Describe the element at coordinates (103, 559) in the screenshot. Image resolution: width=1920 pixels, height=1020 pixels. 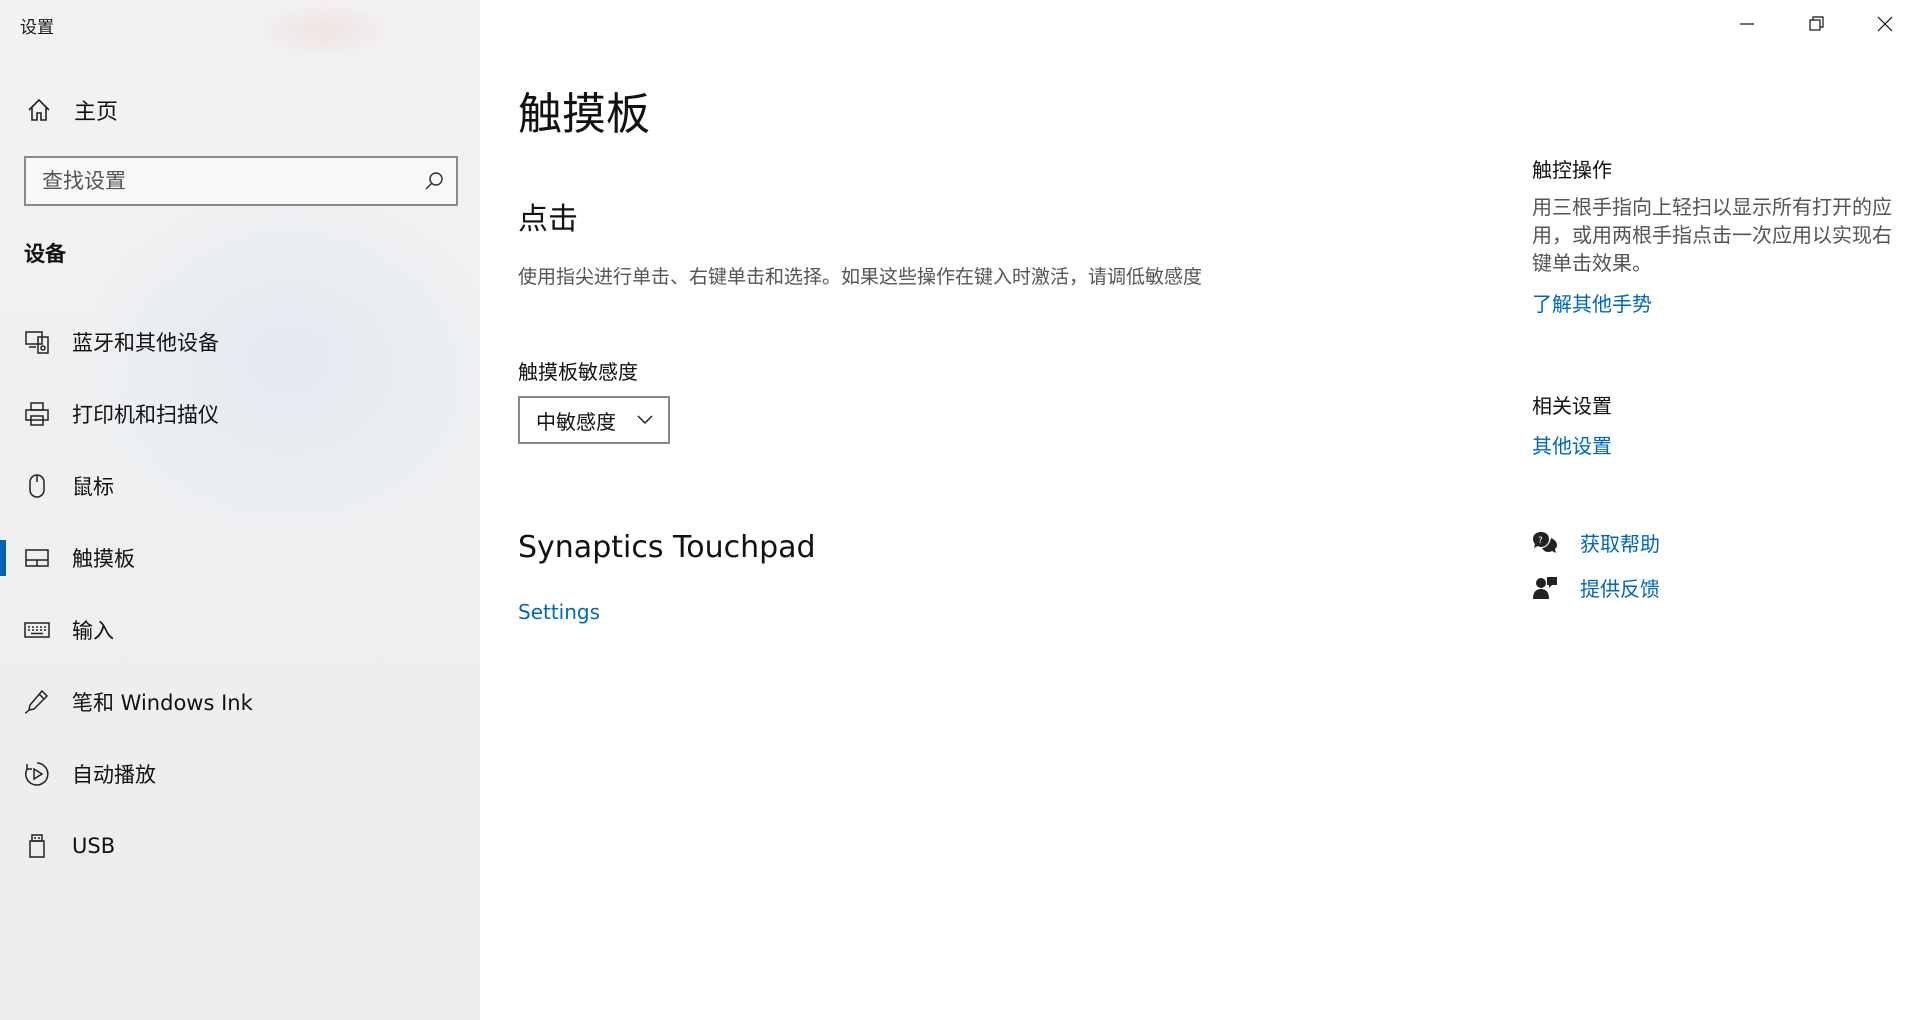
I see `sidebar-item-label: 触摸板` at that location.